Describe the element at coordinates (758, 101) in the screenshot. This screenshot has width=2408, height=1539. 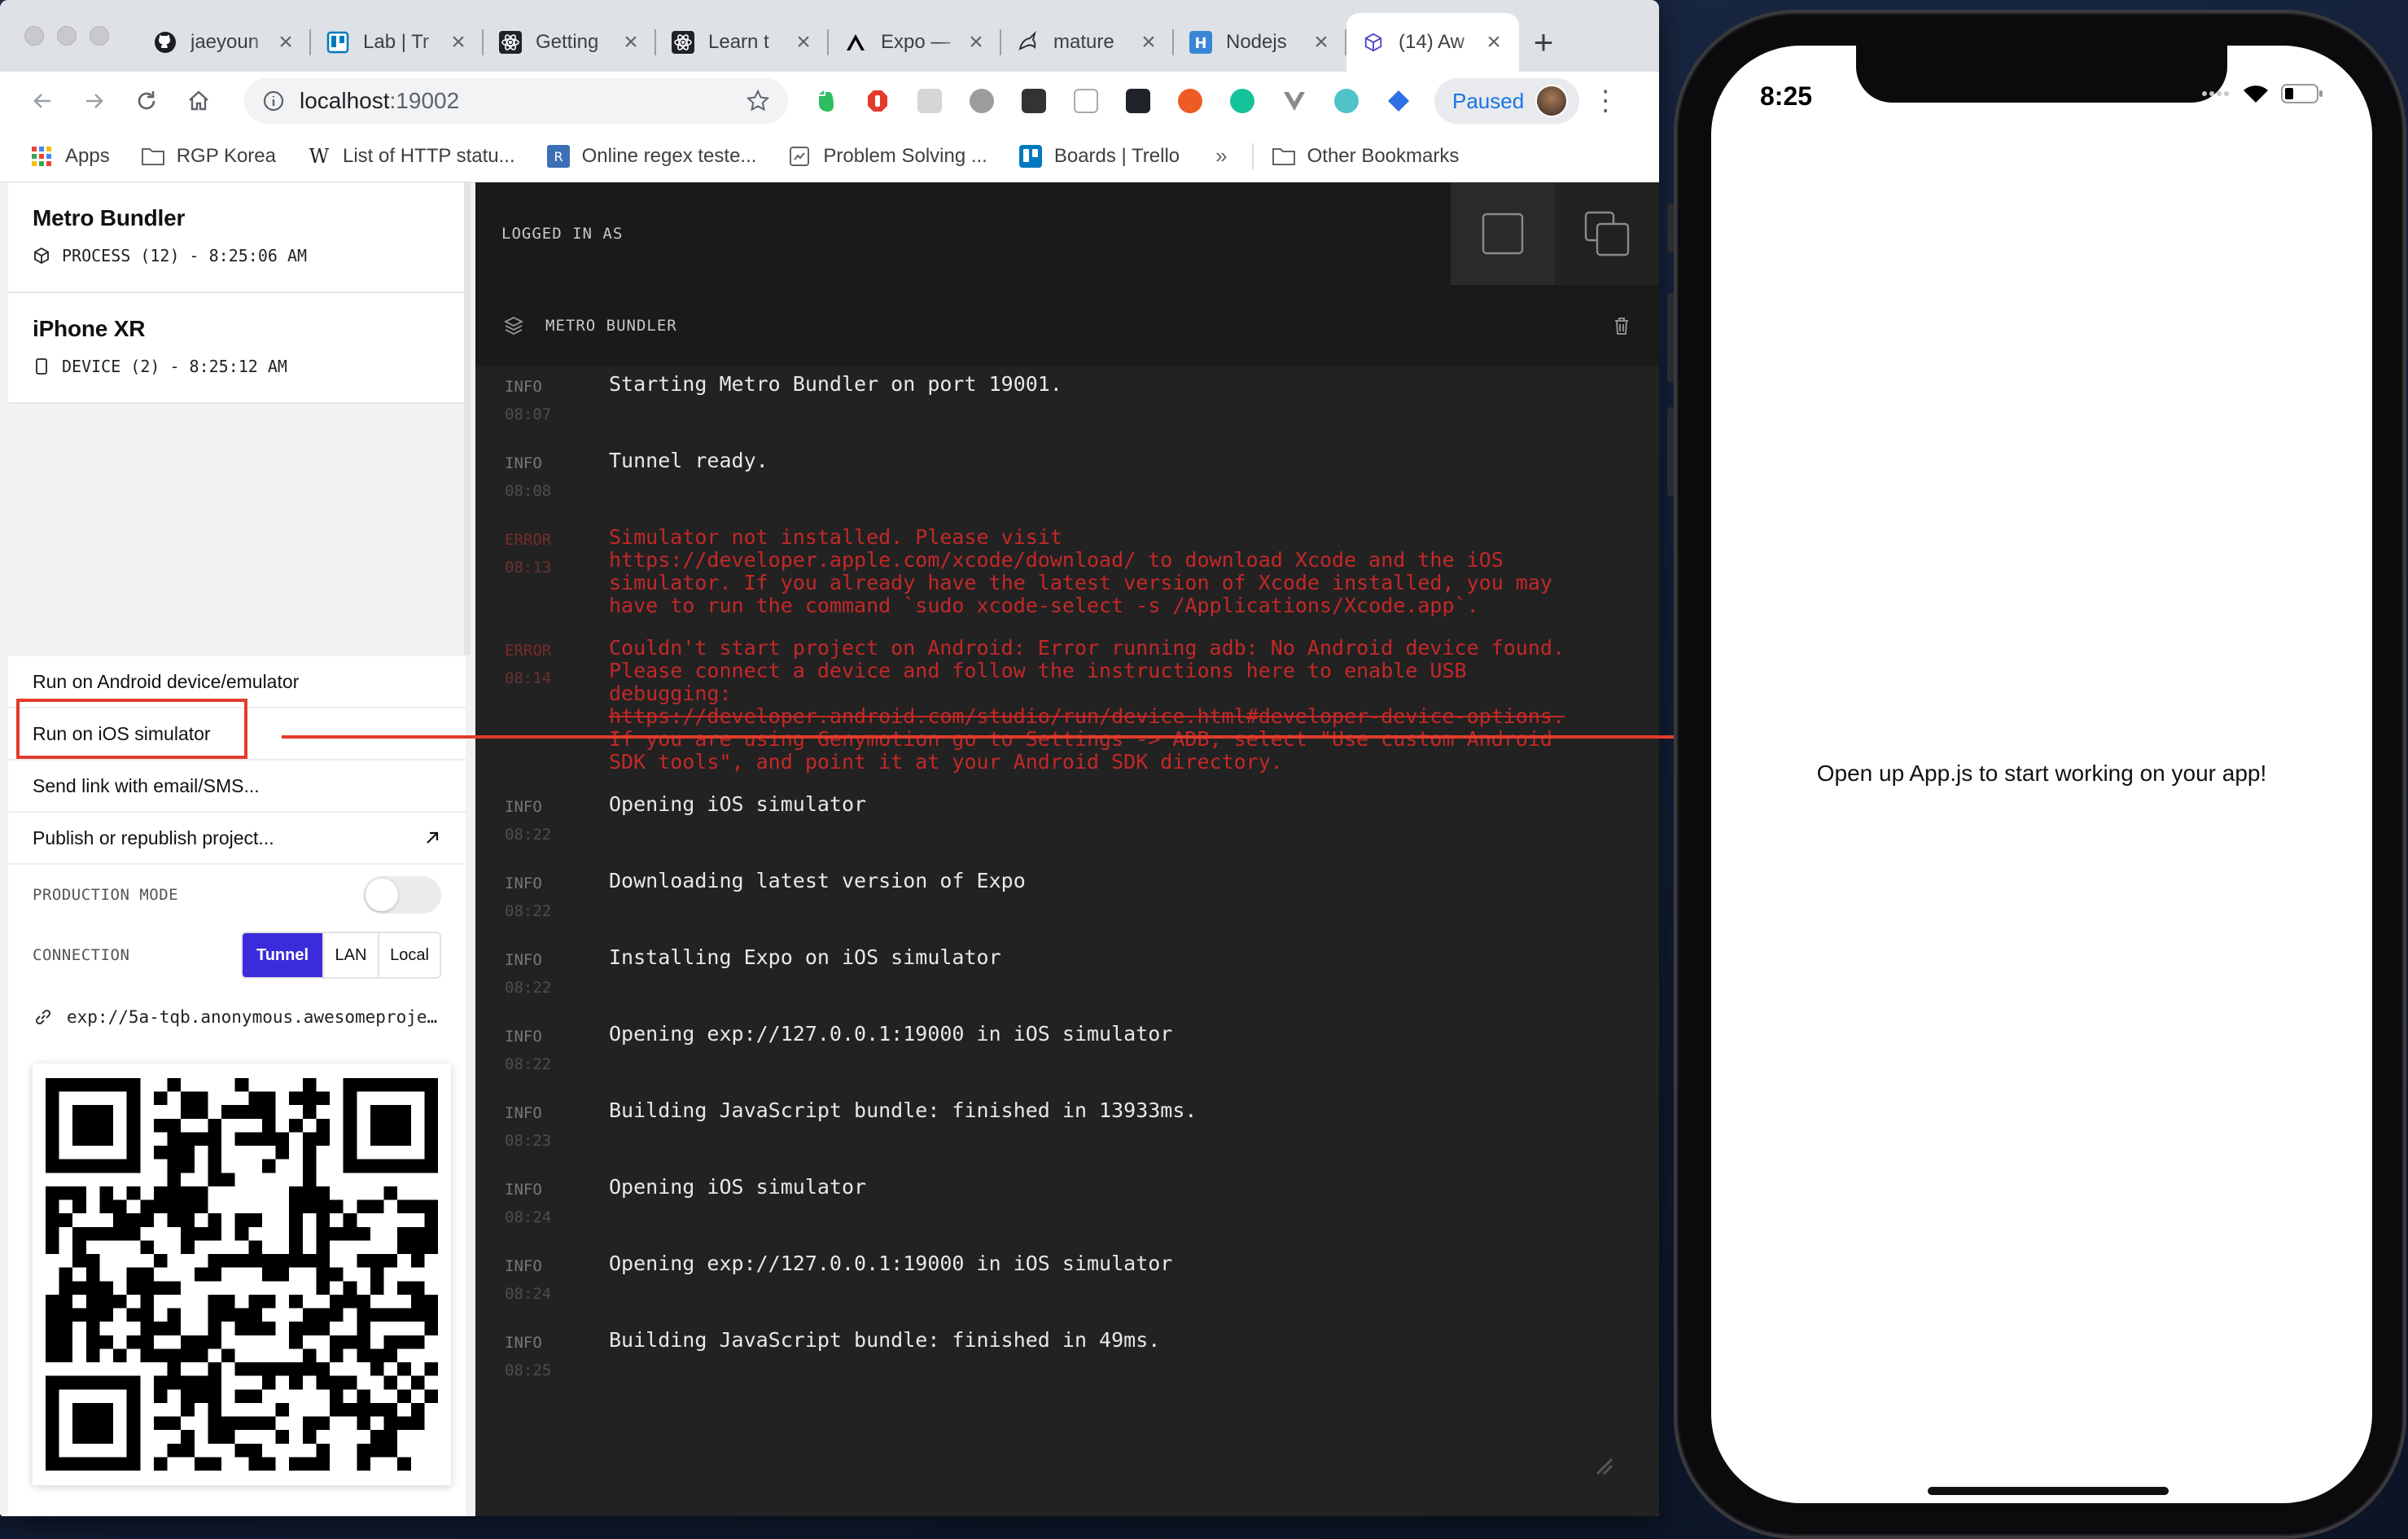
I see `star-icon` at that location.